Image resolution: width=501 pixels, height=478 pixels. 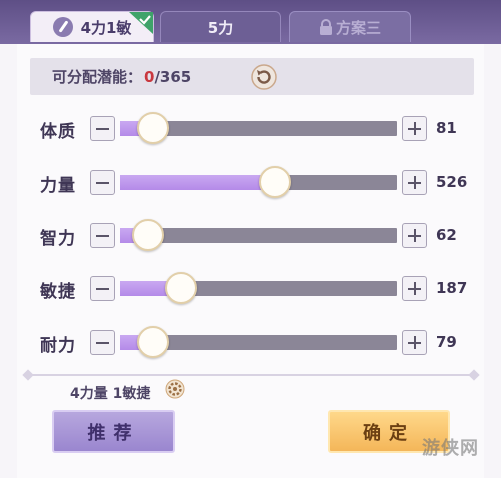 What do you see at coordinates (358, 27) in the screenshot?
I see `tab-plan-3-label: 方案三` at bounding box center [358, 27].